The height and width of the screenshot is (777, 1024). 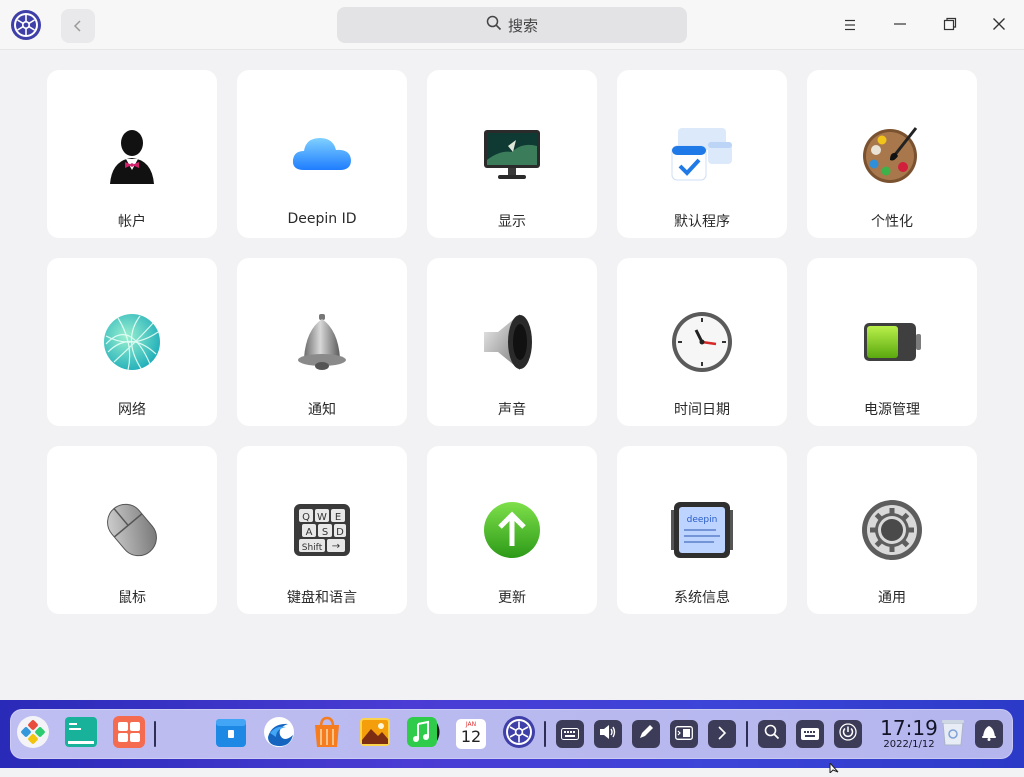 I want to click on calendar-icon: JAN 12, so click(x=471, y=734).